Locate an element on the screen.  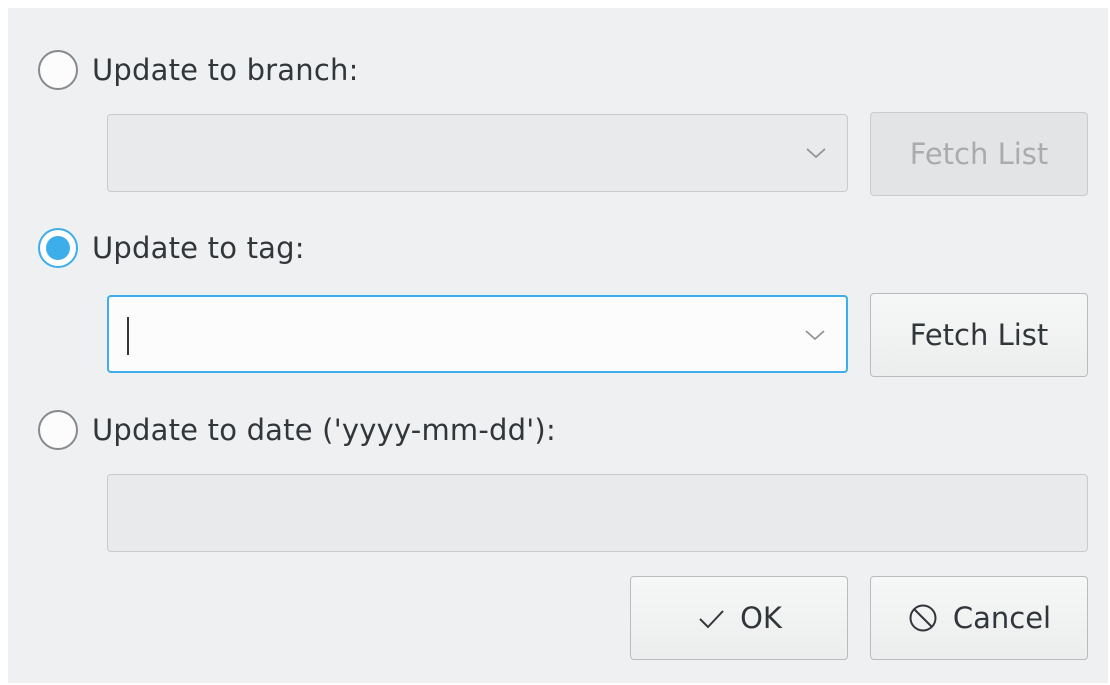
ok-button-label: OK is located at coordinates (761, 618).